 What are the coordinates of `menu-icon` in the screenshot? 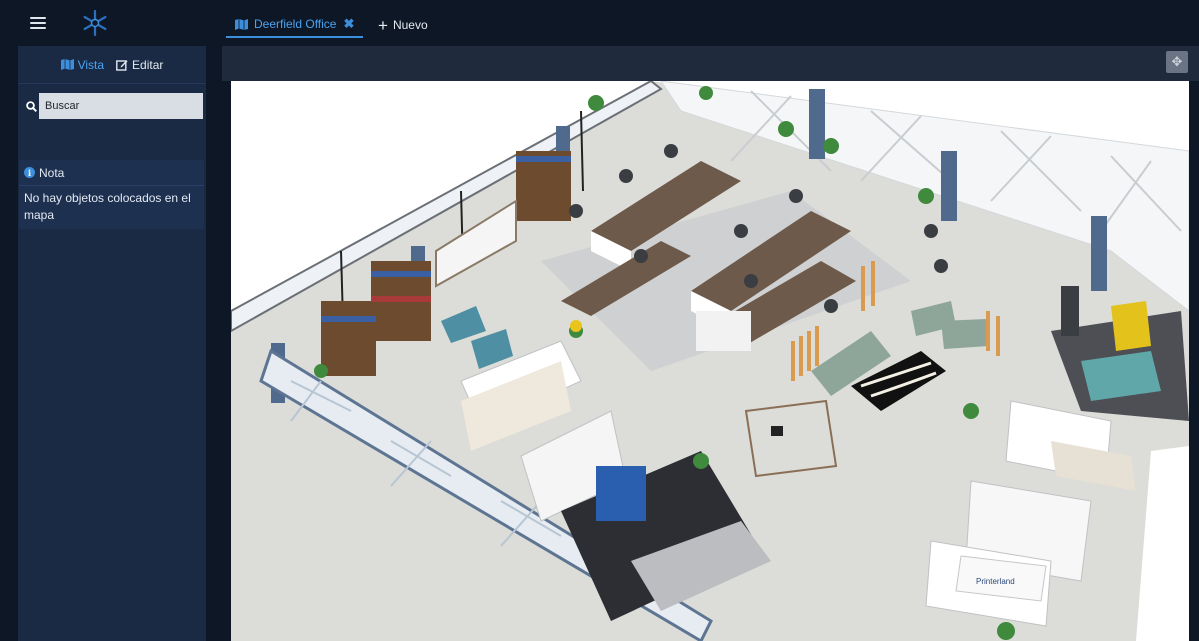 It's located at (38, 23).